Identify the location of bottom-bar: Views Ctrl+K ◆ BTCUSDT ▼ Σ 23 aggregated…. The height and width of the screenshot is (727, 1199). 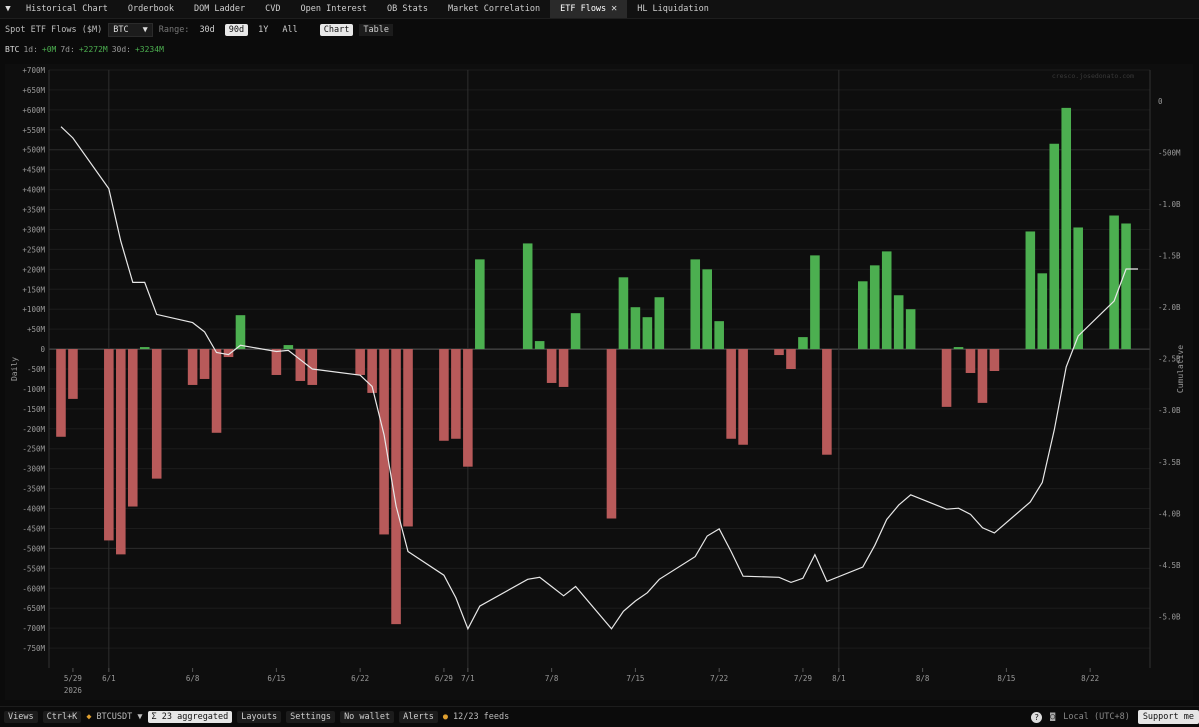
(599, 716).